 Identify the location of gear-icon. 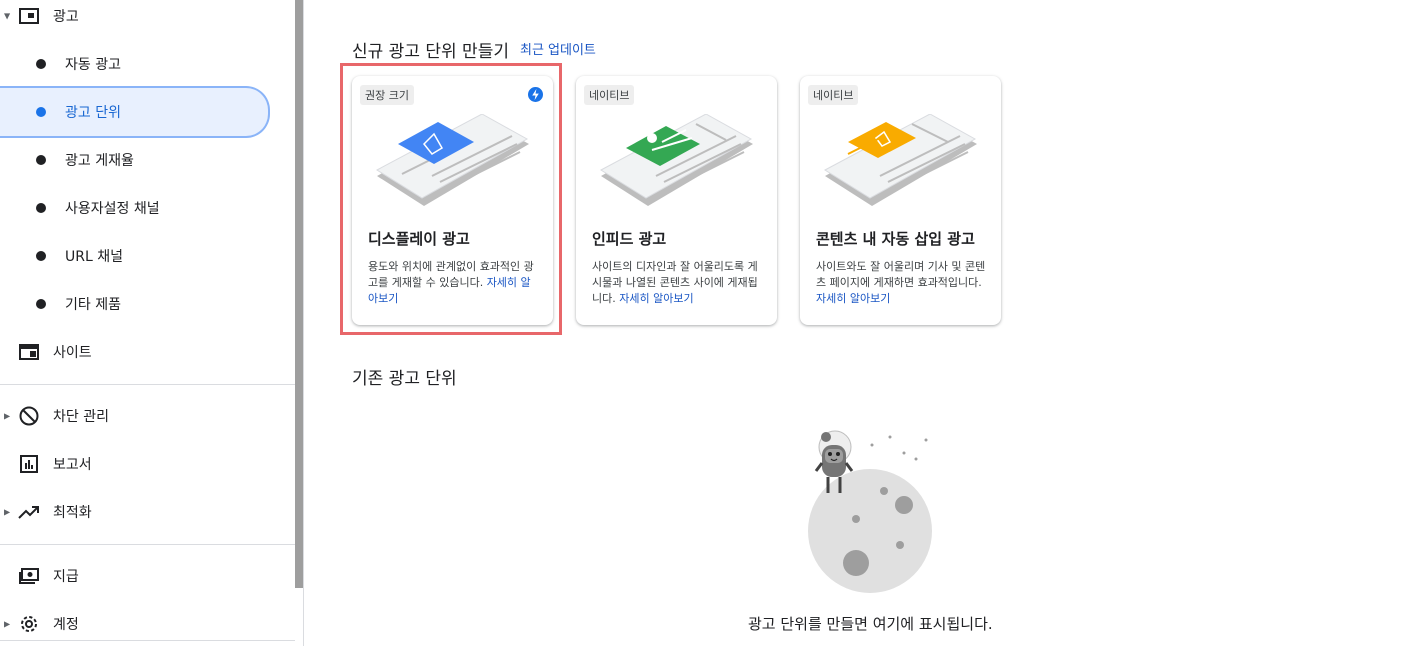
(29, 624).